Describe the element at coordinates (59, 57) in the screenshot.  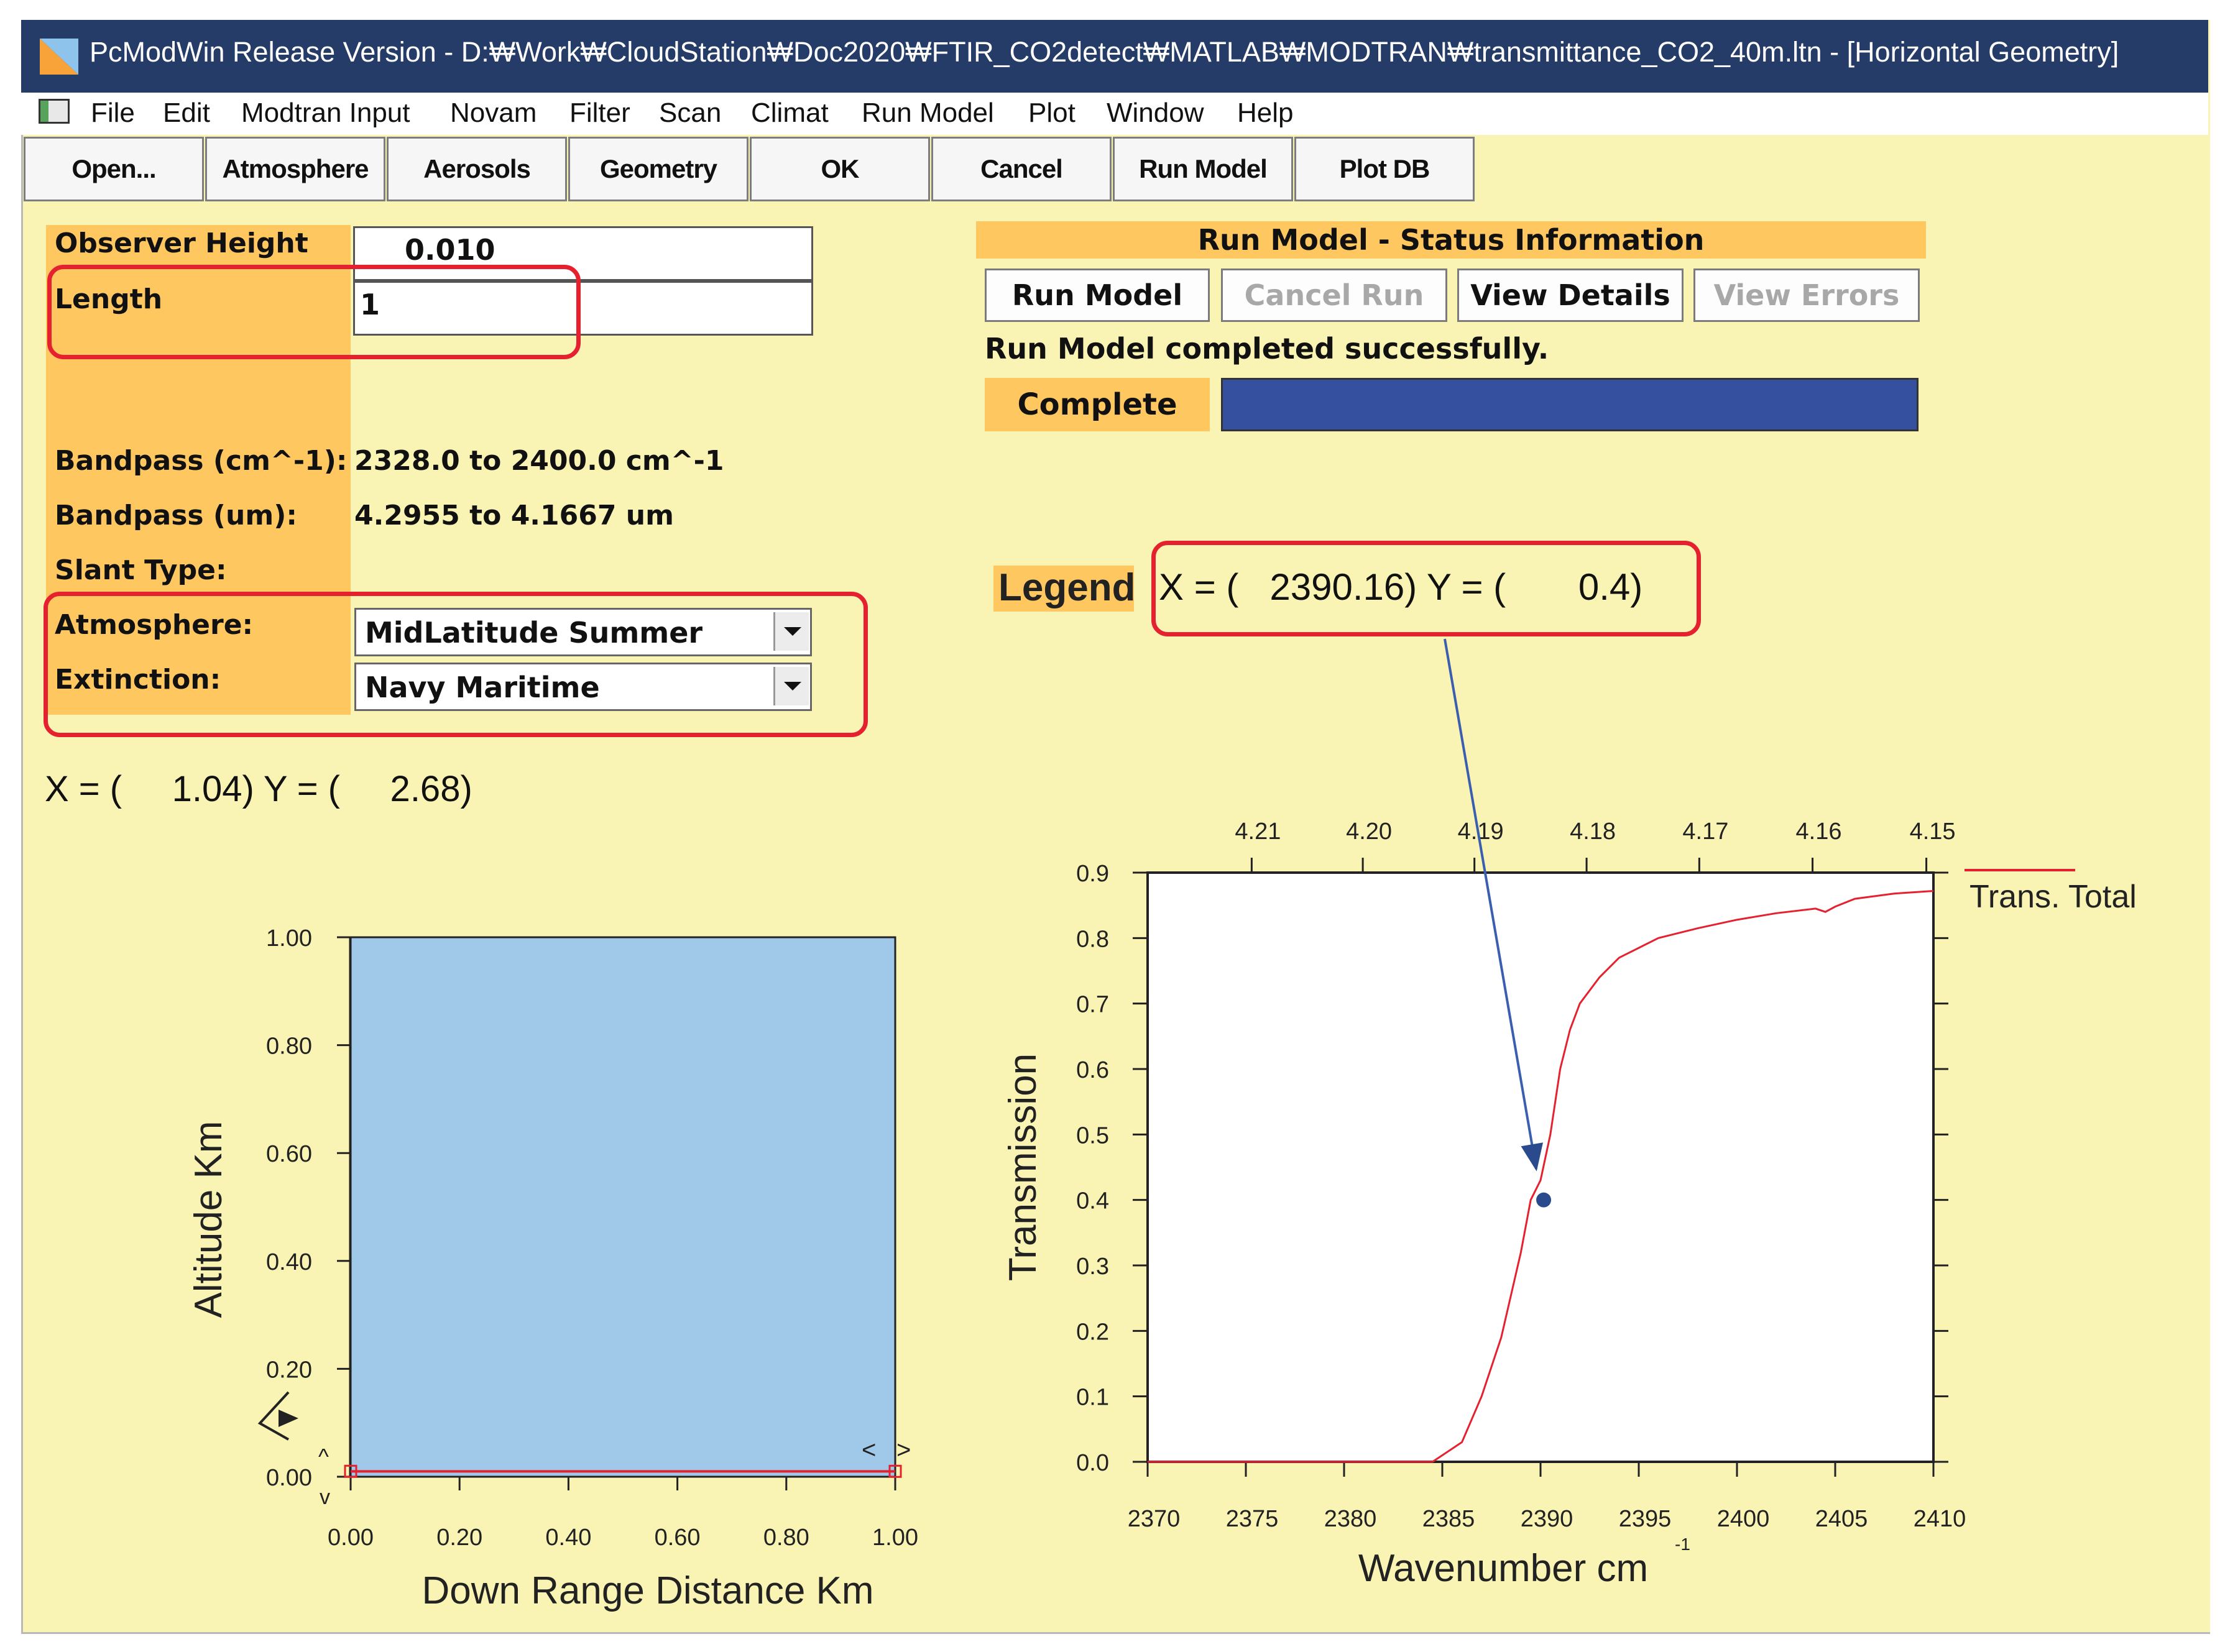
I see `app-icon` at that location.